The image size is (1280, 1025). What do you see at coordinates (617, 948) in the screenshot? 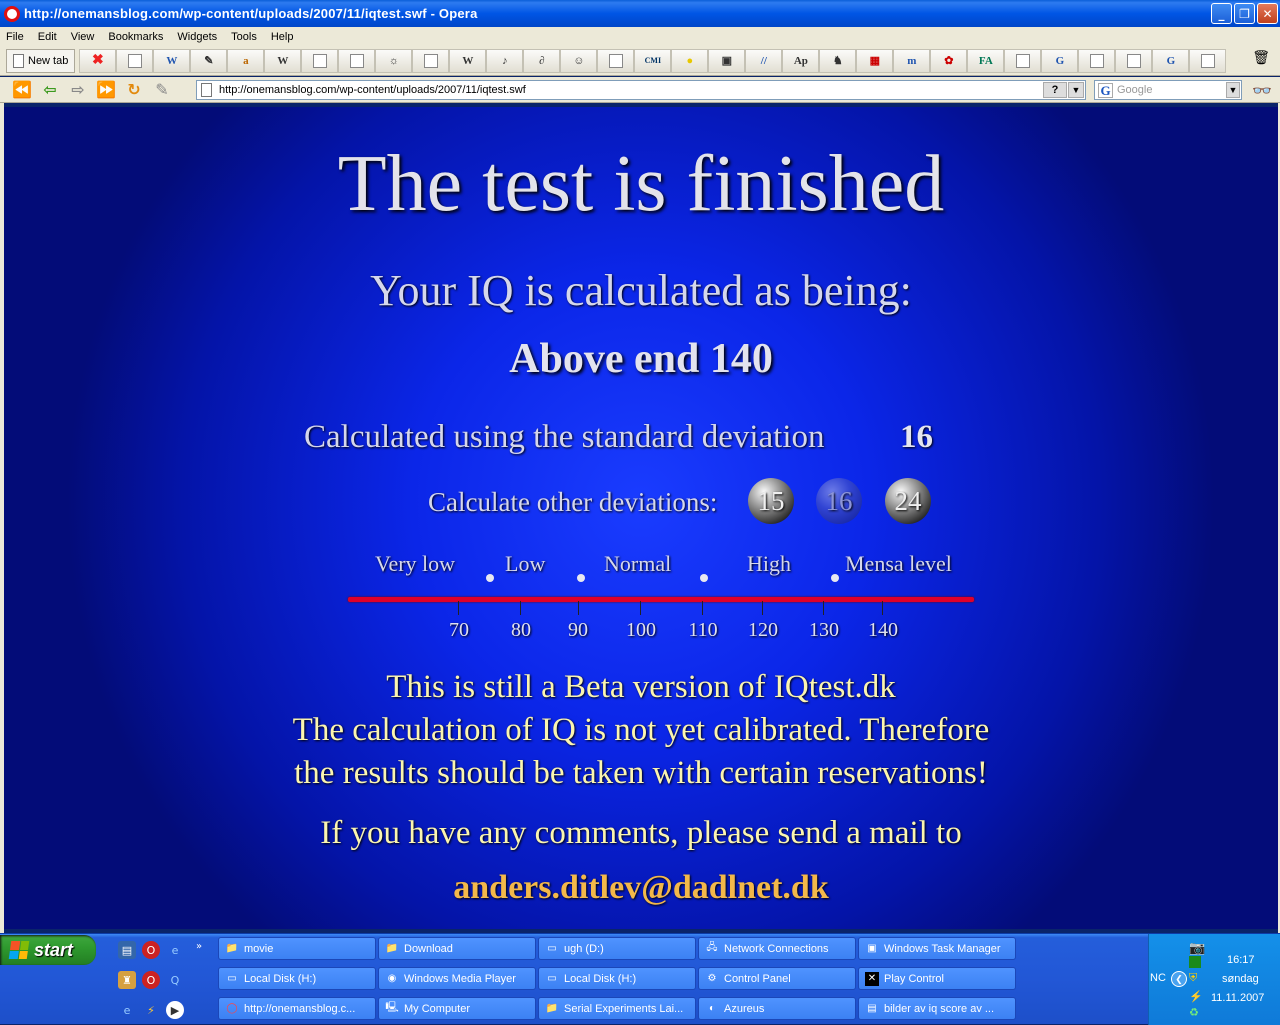
I see `taskbar-button: ▭ ugh (D:)` at bounding box center [617, 948].